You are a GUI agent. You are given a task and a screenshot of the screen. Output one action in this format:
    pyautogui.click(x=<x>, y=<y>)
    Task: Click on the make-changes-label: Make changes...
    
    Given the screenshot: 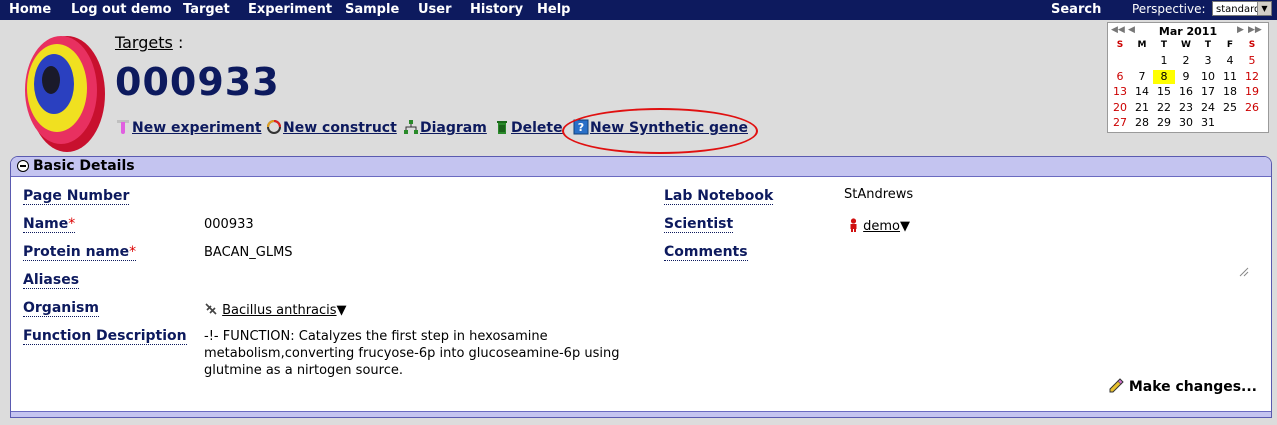 What is the action you would take?
    pyautogui.click(x=1192, y=387)
    